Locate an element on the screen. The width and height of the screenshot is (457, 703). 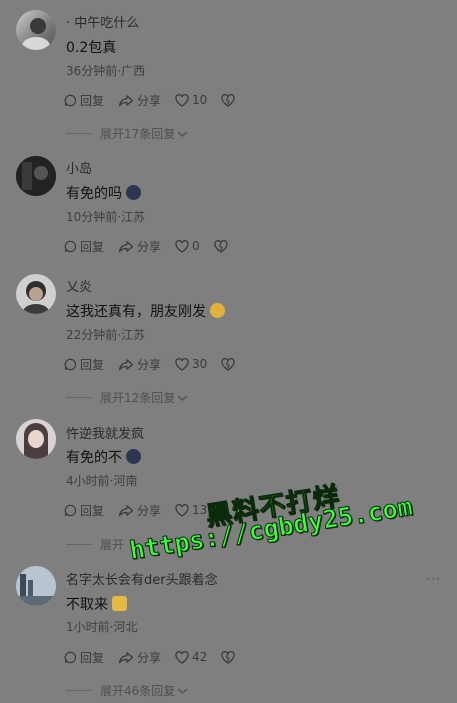
like-count: 42 is located at coordinates (200, 657).